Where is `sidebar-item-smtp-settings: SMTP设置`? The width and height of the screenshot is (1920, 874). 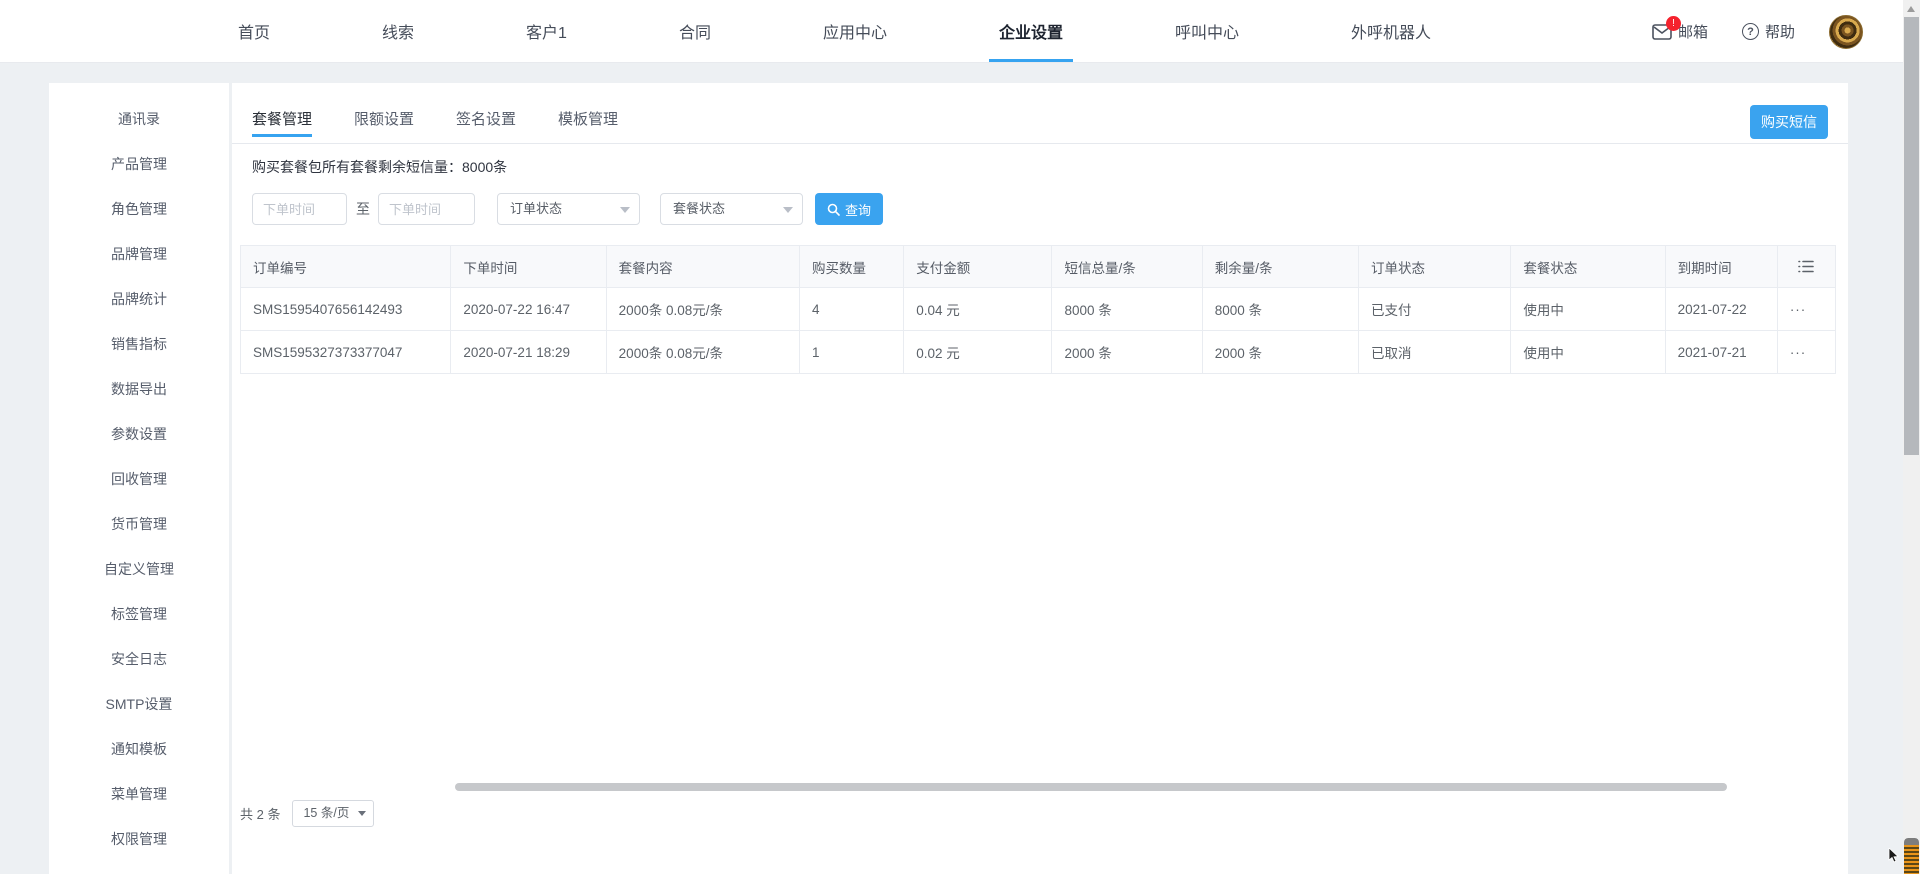 sidebar-item-smtp-settings: SMTP设置 is located at coordinates (139, 704).